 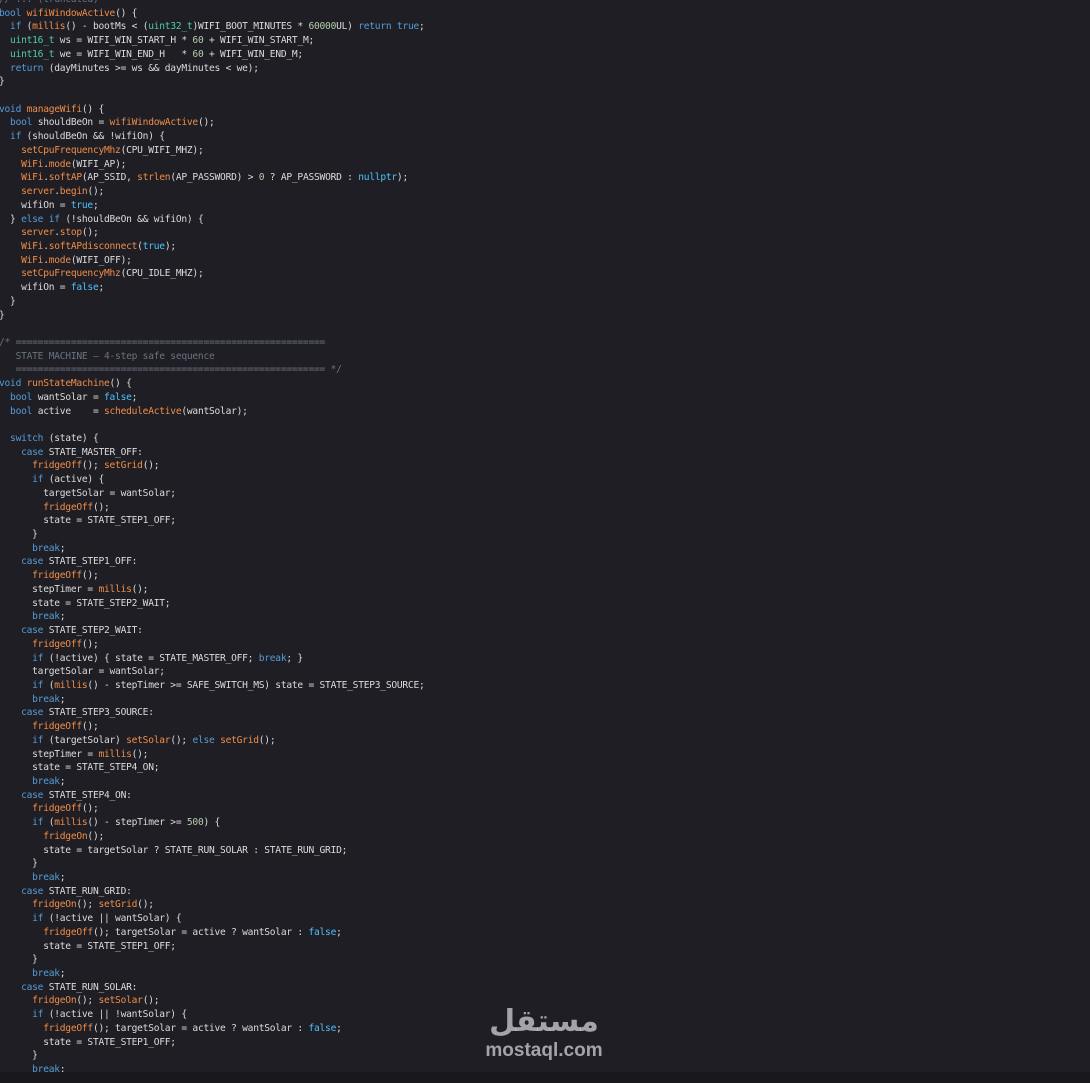 What do you see at coordinates (71, 13) in the screenshot?
I see `code-token: wifiWindowActive` at bounding box center [71, 13].